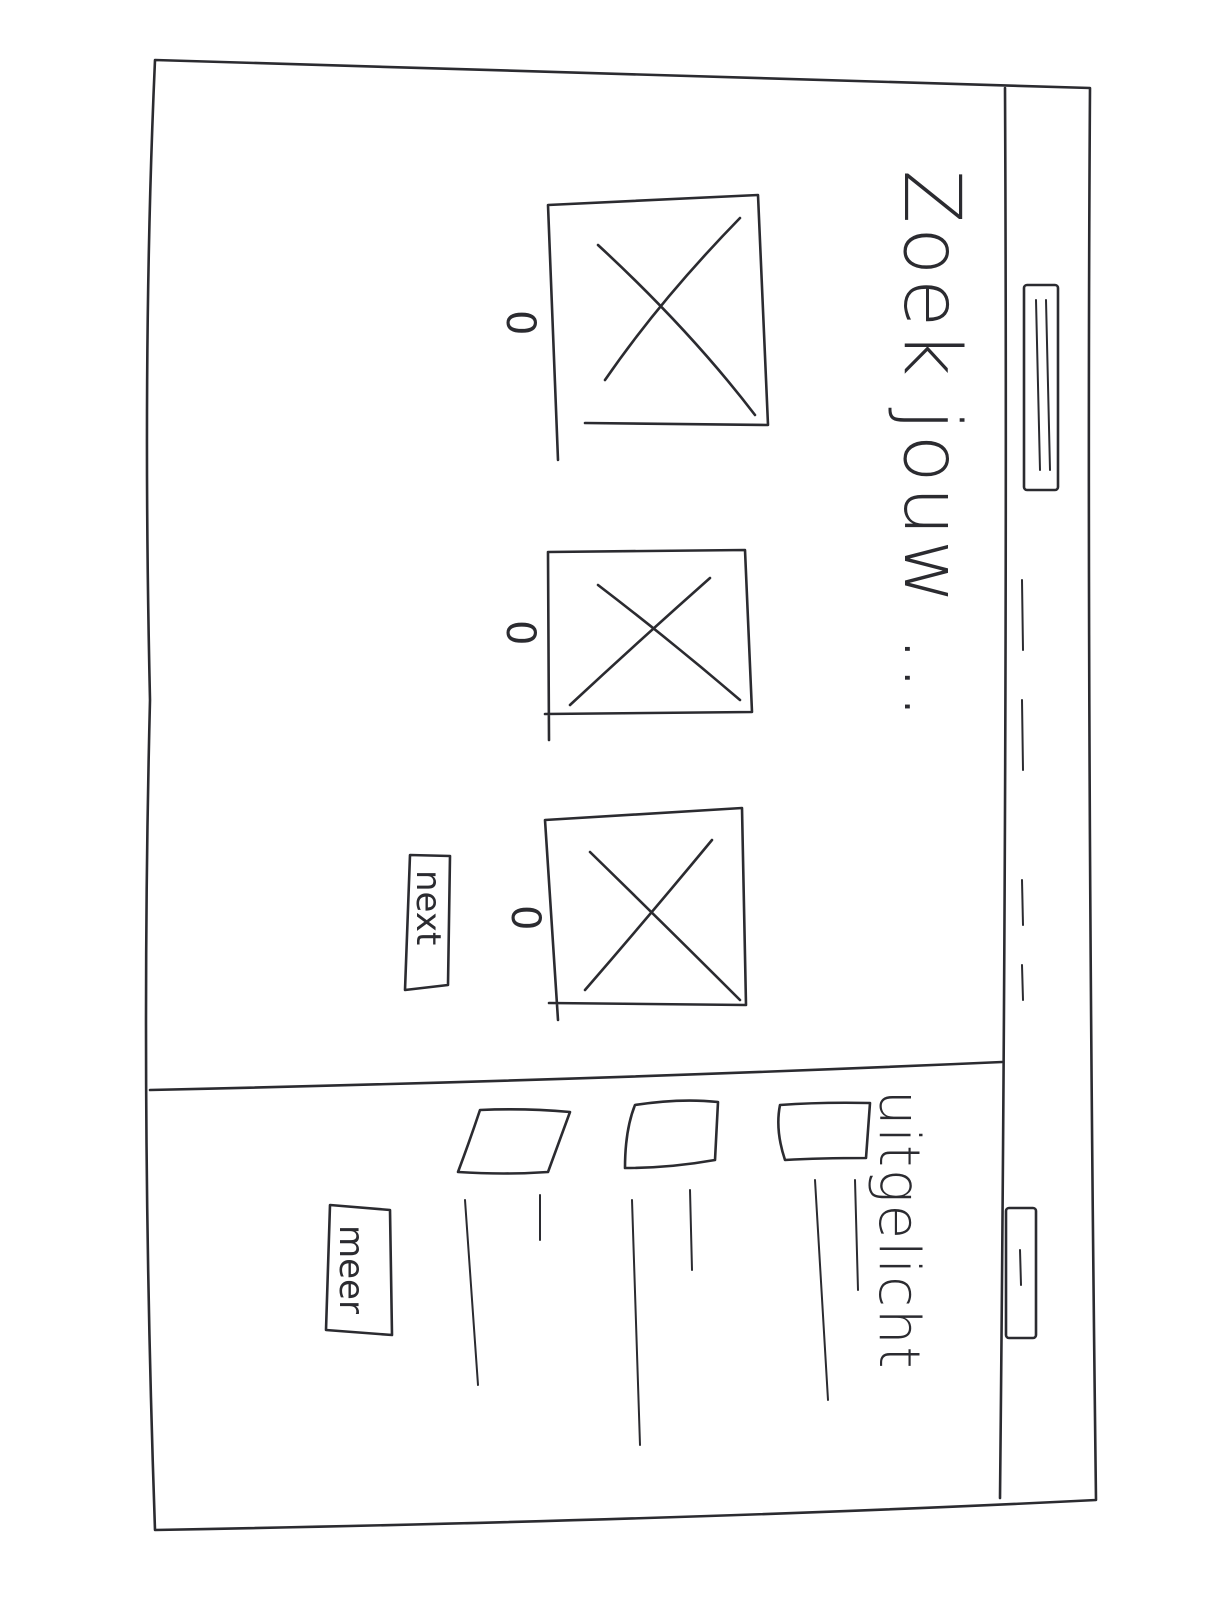 This screenshot has height=1608, width=1226. I want to click on next-button: next, so click(427, 922).